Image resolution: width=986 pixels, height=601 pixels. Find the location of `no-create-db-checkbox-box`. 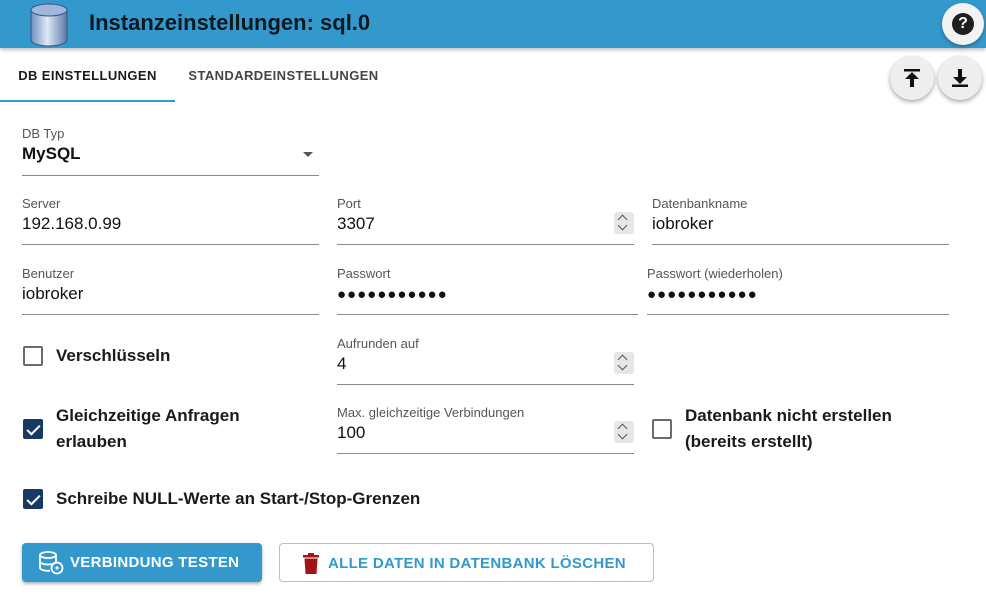

no-create-db-checkbox-box is located at coordinates (662, 429).